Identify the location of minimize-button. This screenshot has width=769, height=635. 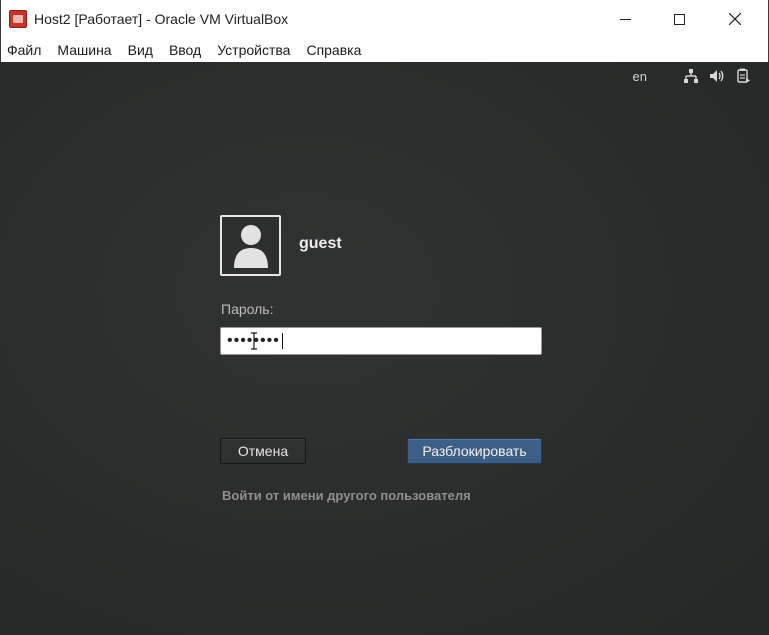
(625, 19).